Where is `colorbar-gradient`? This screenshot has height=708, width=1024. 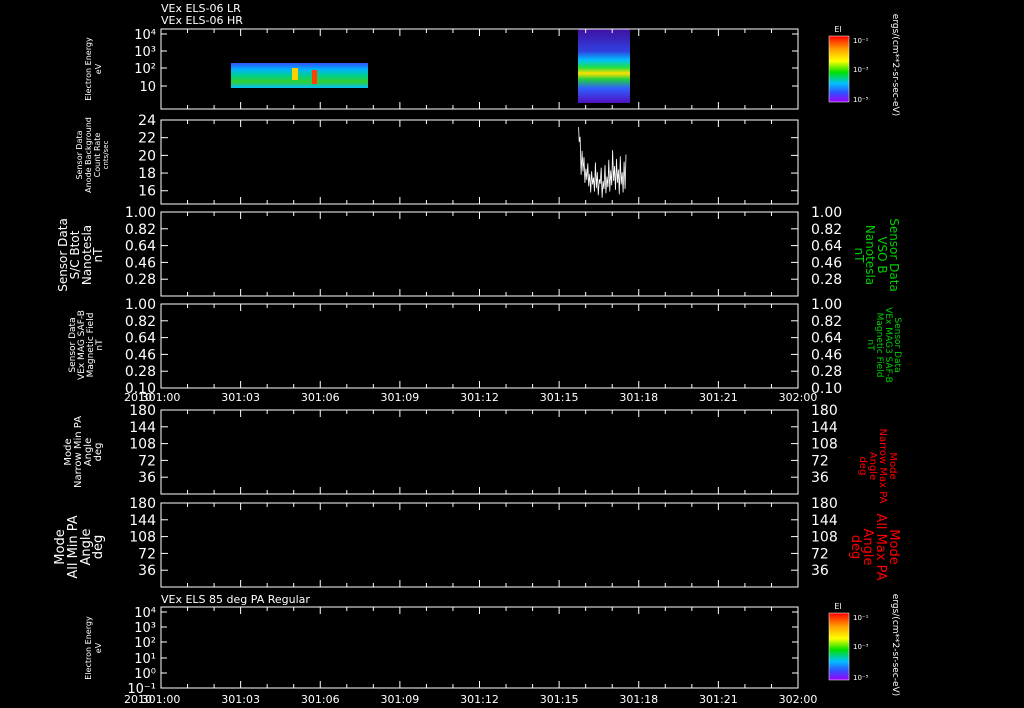 colorbar-gradient is located at coordinates (839, 646).